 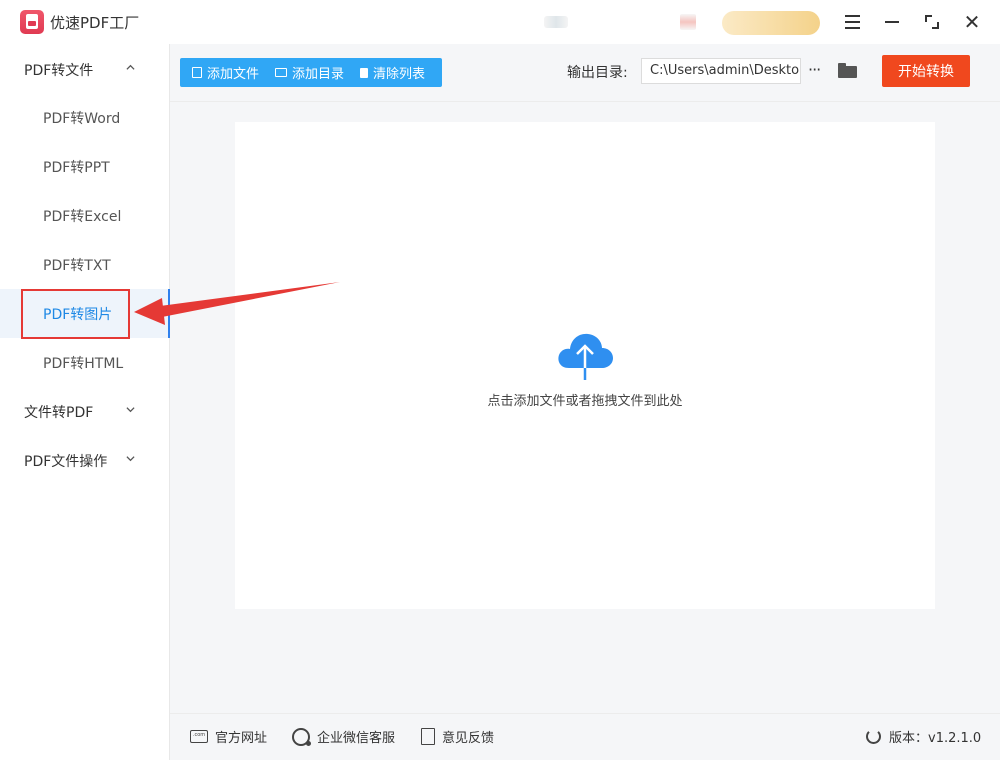 What do you see at coordinates (585, 401) in the screenshot?
I see `drop-zone-hint: 点击添加文件或者拖拽文件到此处` at bounding box center [585, 401].